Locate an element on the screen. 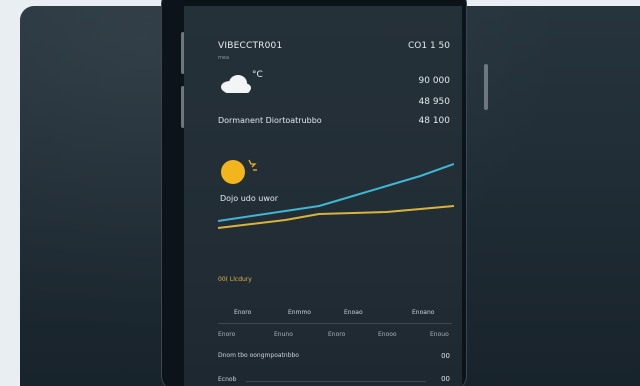 The image size is (640, 386). stat-label-1: Dnom tbo oongmpoatnbbo is located at coordinates (258, 355).